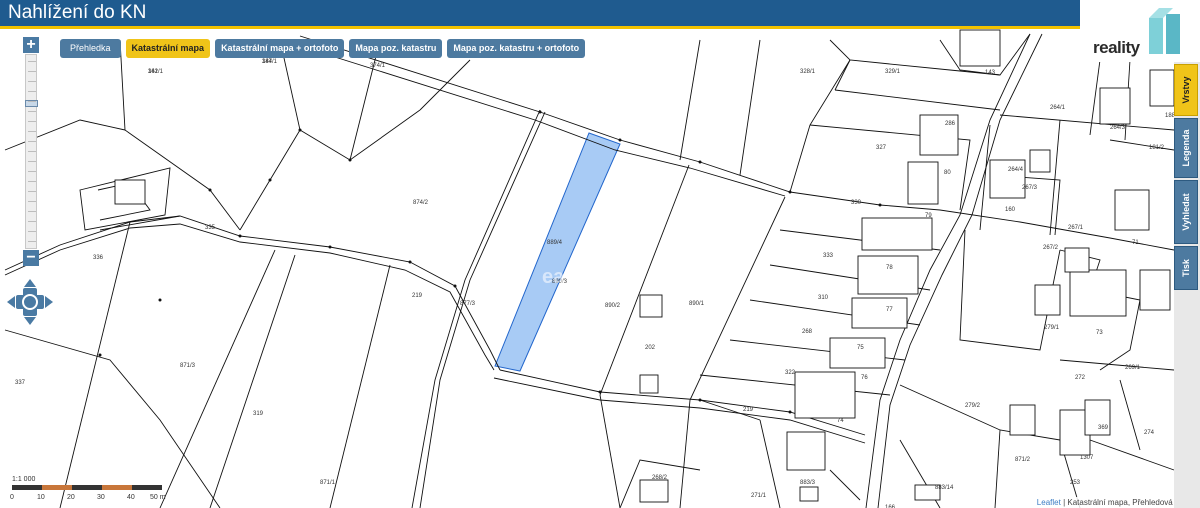  Describe the element at coordinates (1099, 333) in the screenshot. I see `parcel-label: 73` at that location.